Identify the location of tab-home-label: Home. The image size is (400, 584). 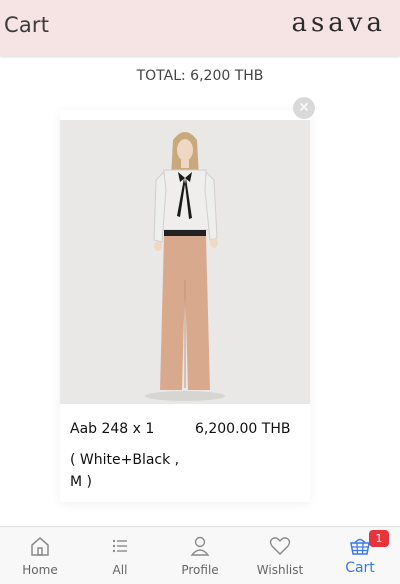
(40, 570).